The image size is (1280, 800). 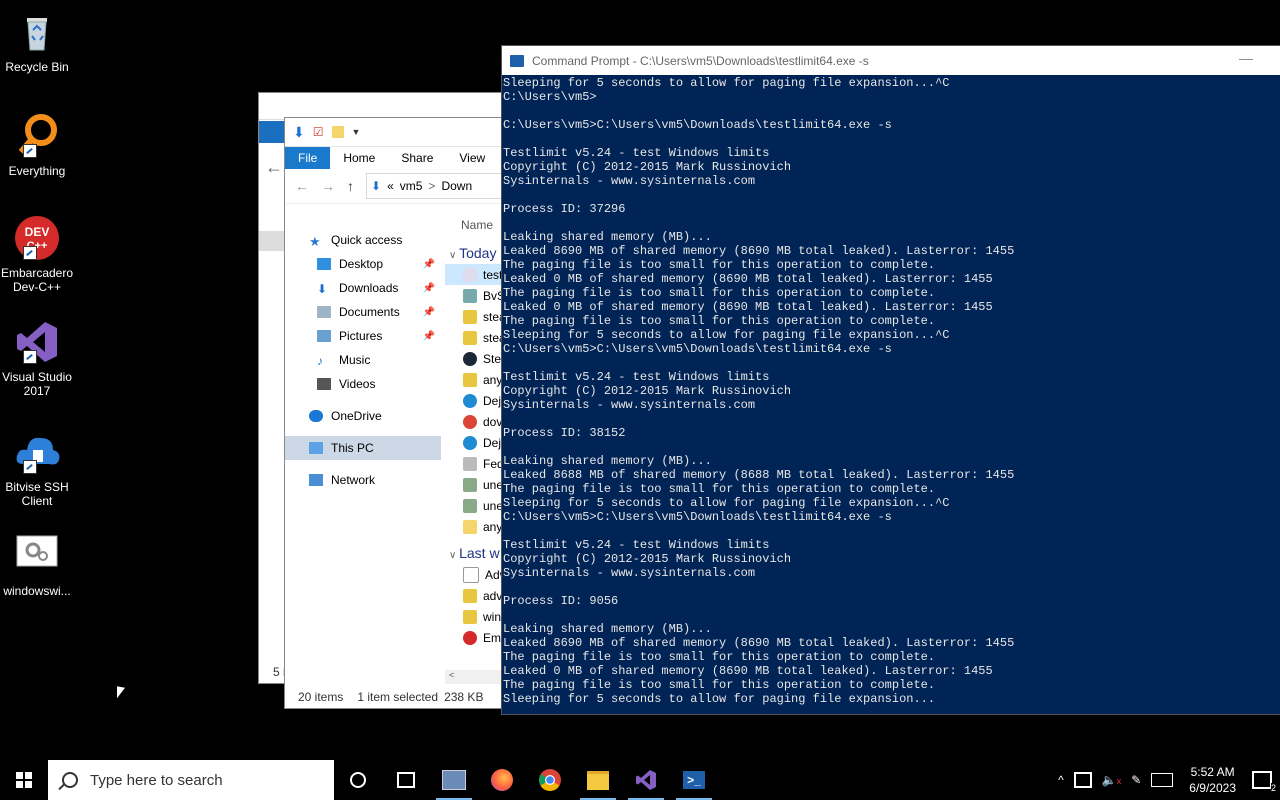 I want to click on console-line: Copyright (C) 2012-2015 Mark Russinovich, so click(x=647, y=559).